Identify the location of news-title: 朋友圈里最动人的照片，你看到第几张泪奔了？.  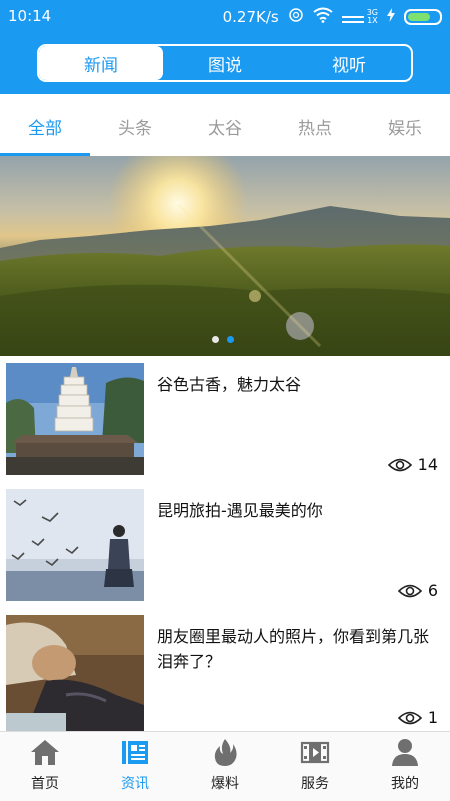
(293, 649).